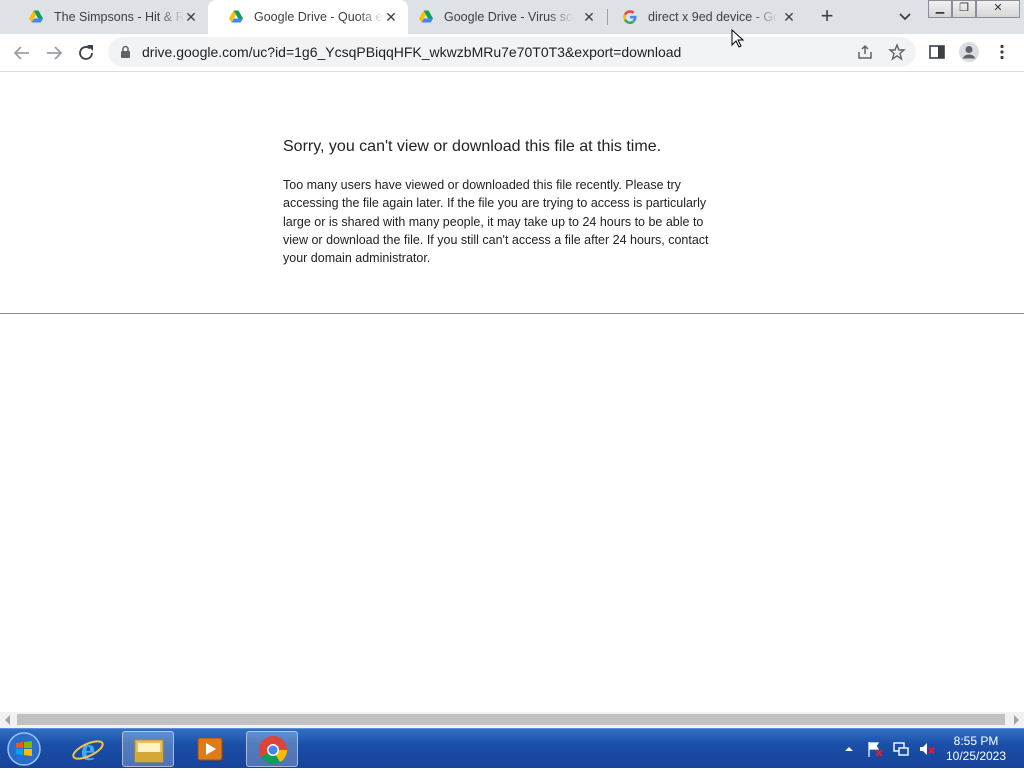 This screenshot has height=773, width=1024. I want to click on lock-icon, so click(125, 52).